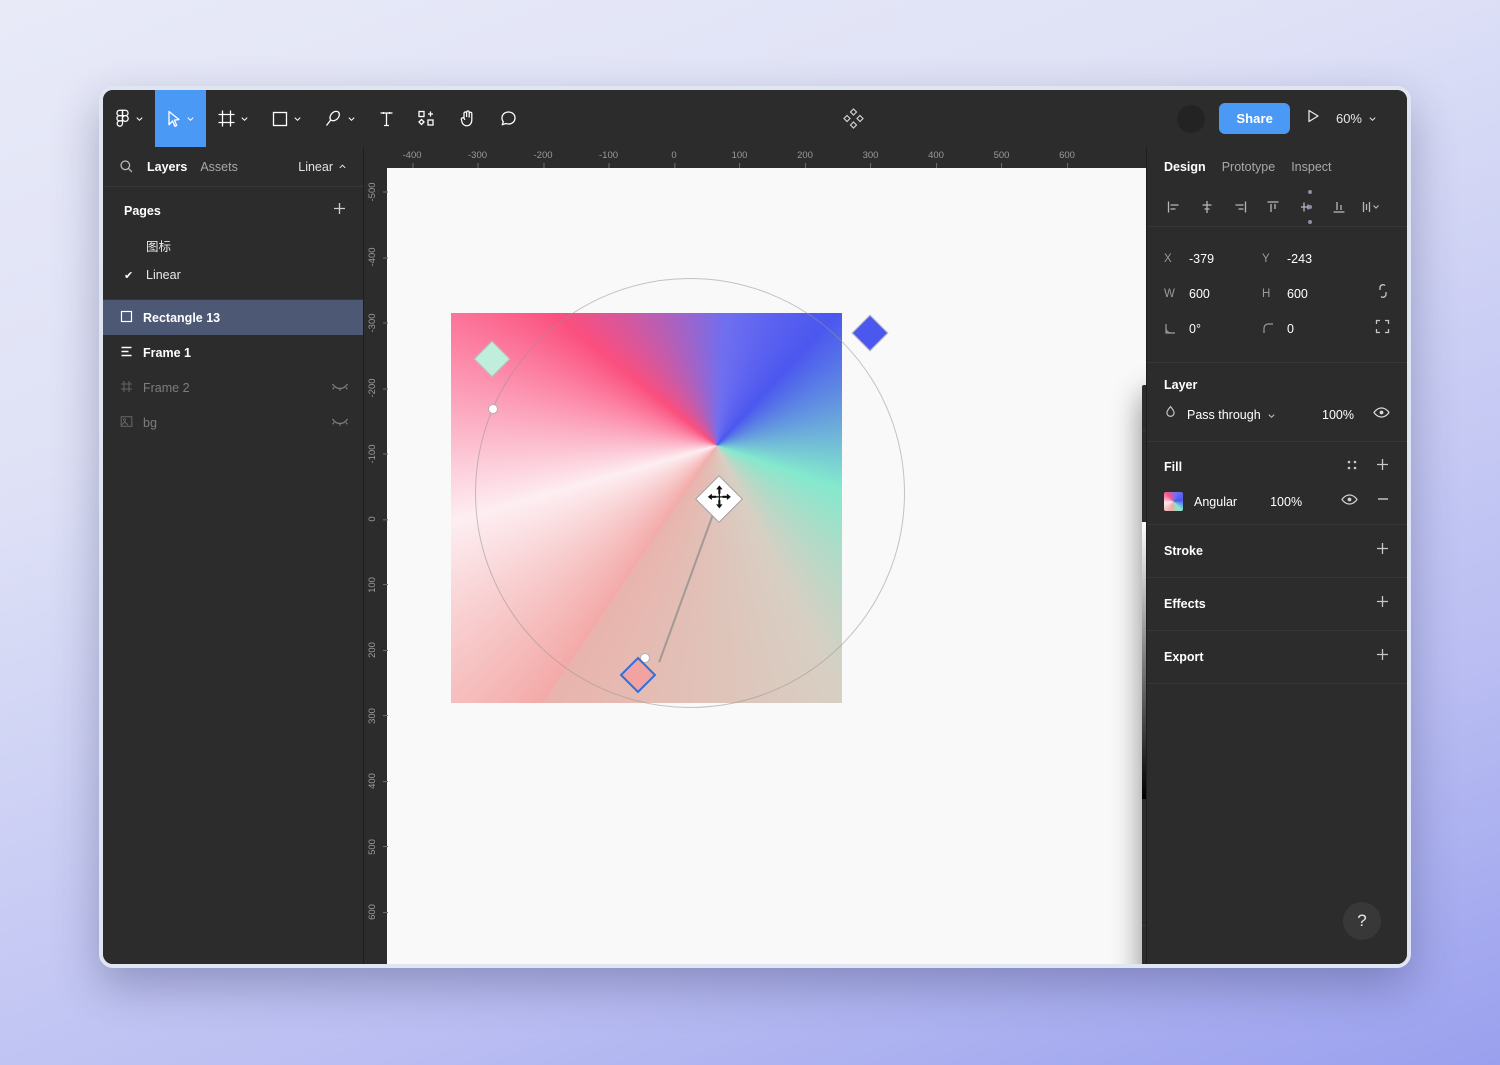 The image size is (1500, 1065). Describe the element at coordinates (166, 387) in the screenshot. I see `layer-label: Frame 2` at that location.